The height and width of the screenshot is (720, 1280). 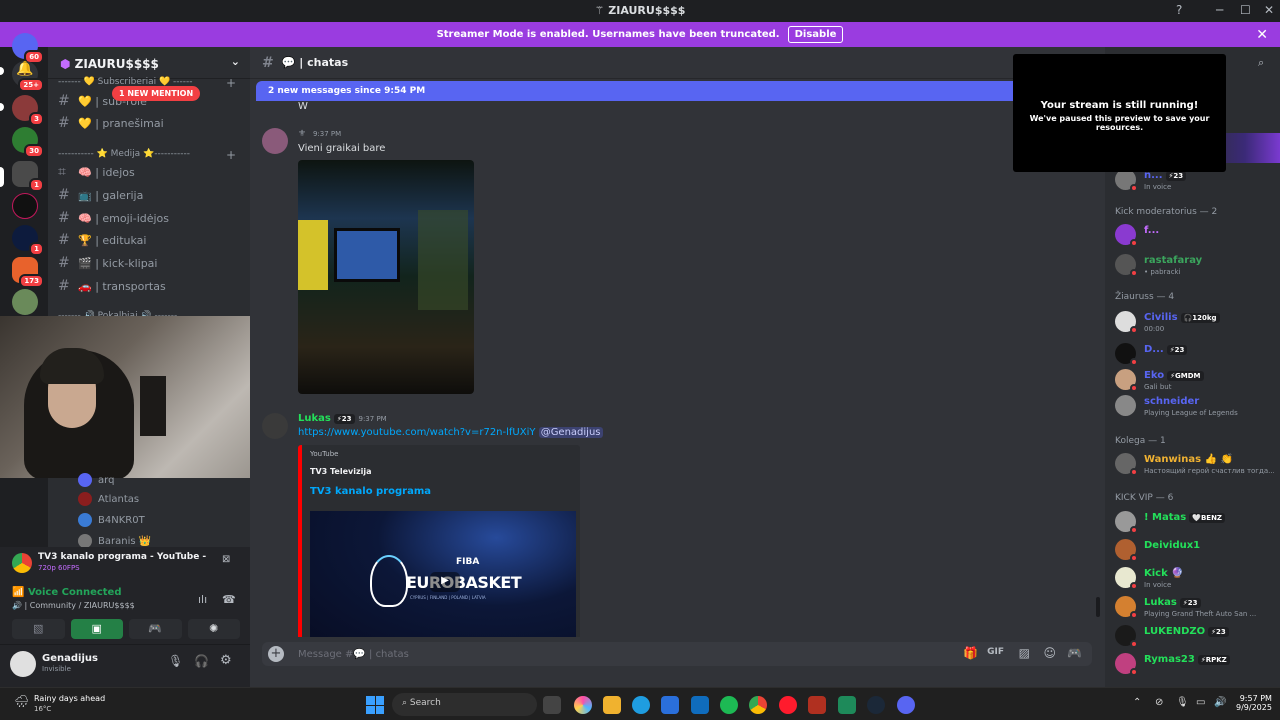 What do you see at coordinates (1245, 10) in the screenshot?
I see `maximize-button: ☐` at bounding box center [1245, 10].